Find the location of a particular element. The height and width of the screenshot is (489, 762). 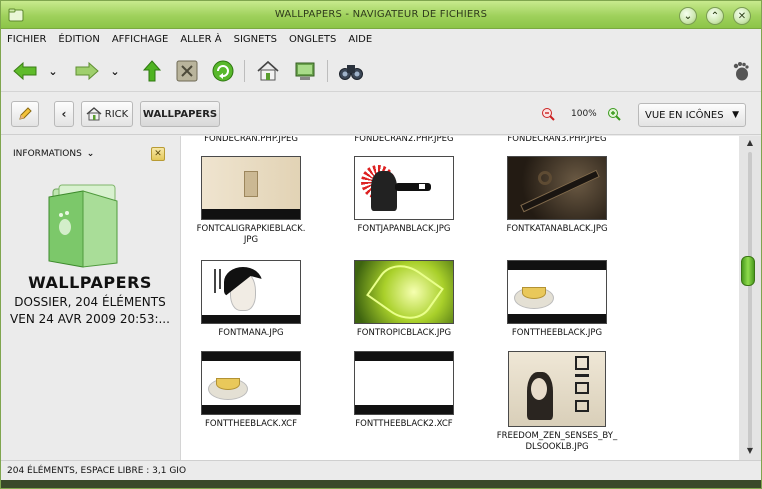

status-bar: 204 ÉLÉMENTS, ESPACE LIBRE : 3,1 GIO is located at coordinates (381, 470).